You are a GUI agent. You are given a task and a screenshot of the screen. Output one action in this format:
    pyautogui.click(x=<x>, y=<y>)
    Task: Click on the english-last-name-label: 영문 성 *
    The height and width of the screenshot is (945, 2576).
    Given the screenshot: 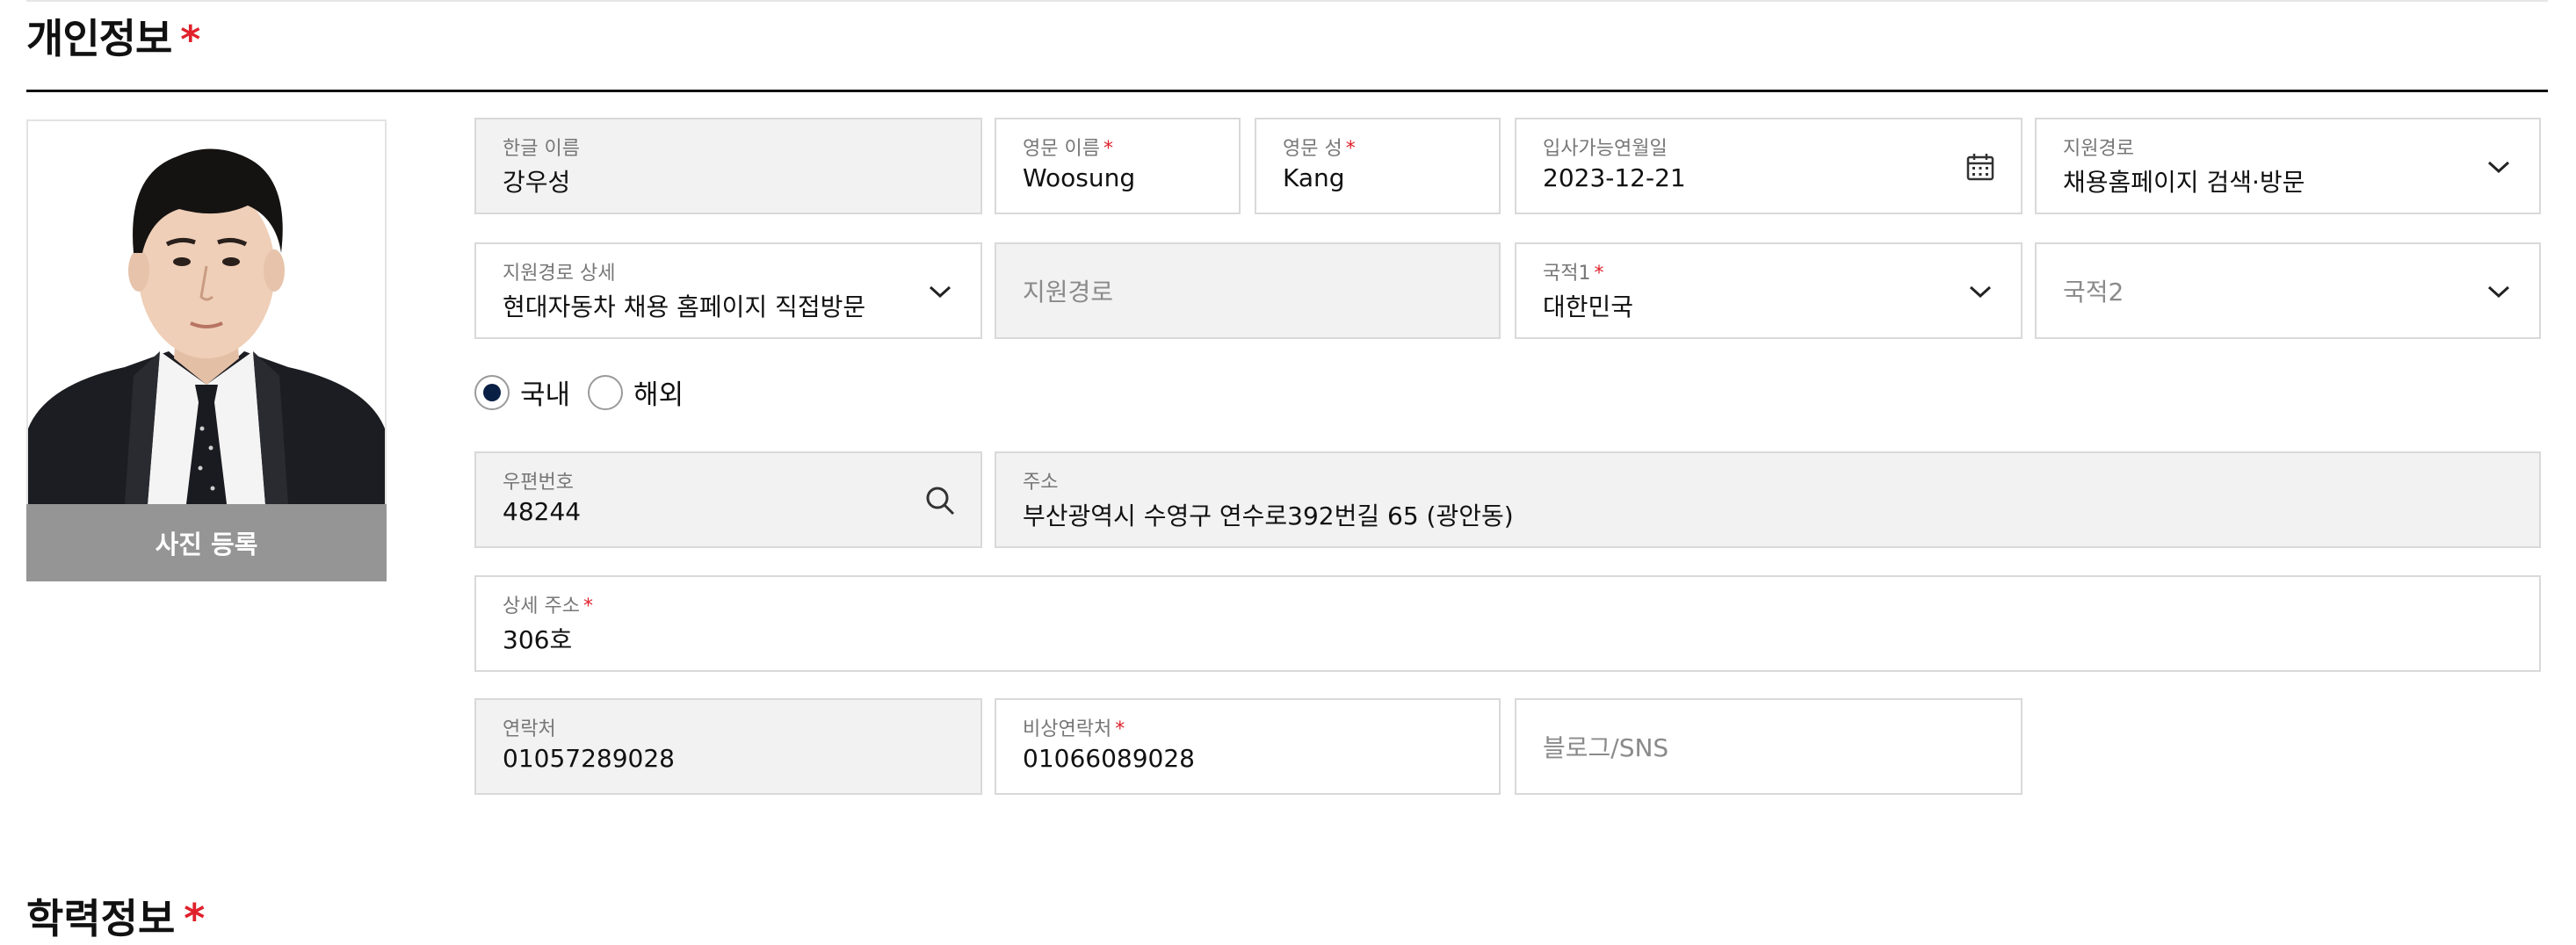 What is the action you would take?
    pyautogui.click(x=1319, y=147)
    